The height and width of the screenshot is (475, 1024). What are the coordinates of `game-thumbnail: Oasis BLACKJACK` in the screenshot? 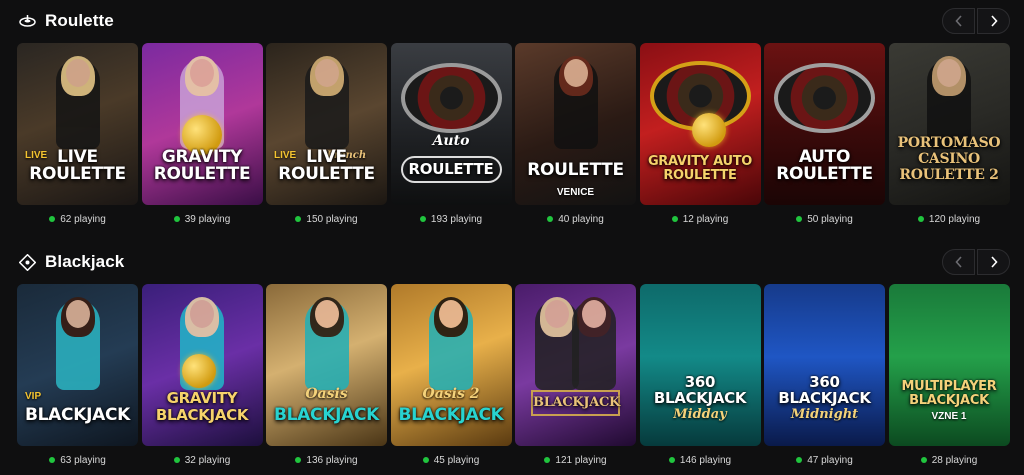 It's located at (326, 365).